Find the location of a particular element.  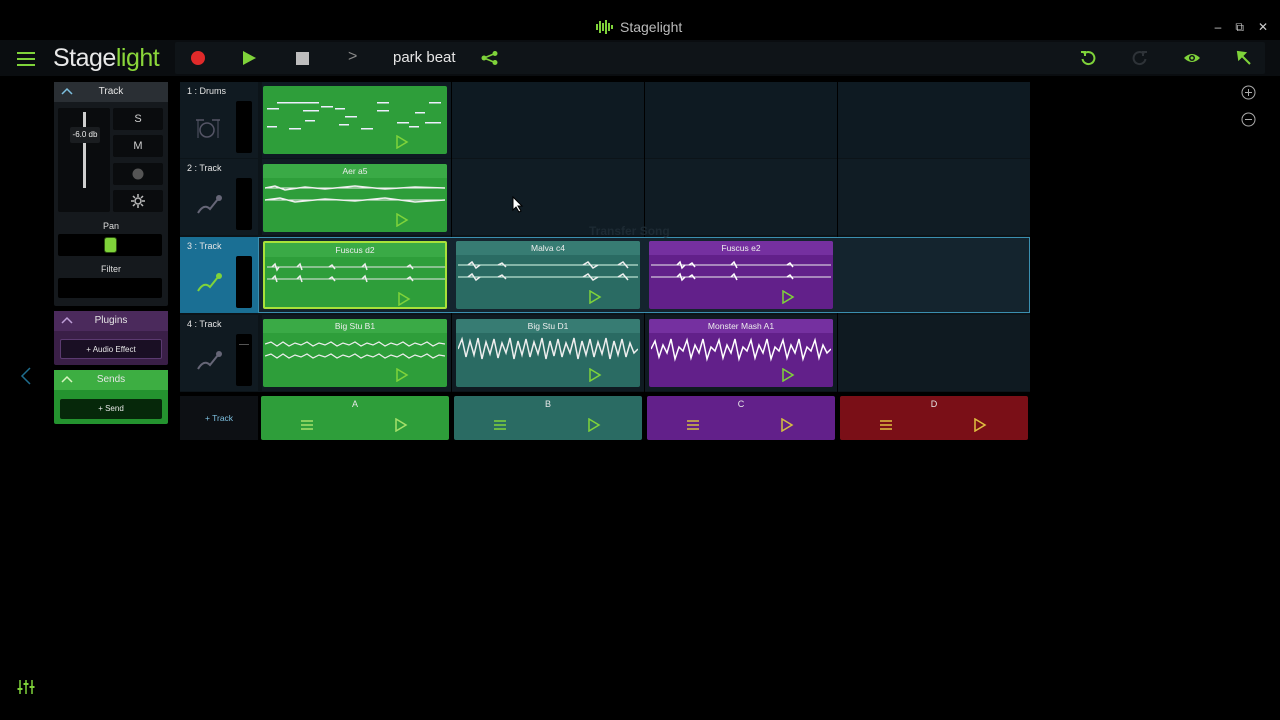

arm-record-button is located at coordinates (138, 174).